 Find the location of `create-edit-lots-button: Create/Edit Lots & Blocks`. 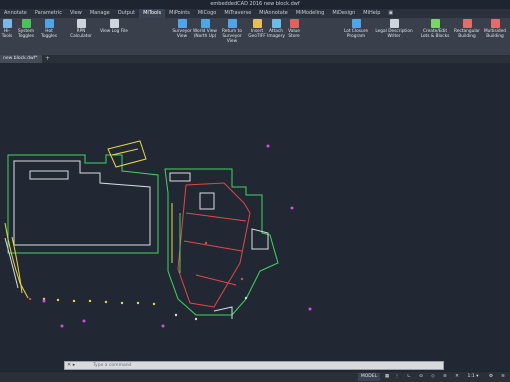

create-edit-lots-button: Create/Edit Lots & Blocks is located at coordinates (435, 29).